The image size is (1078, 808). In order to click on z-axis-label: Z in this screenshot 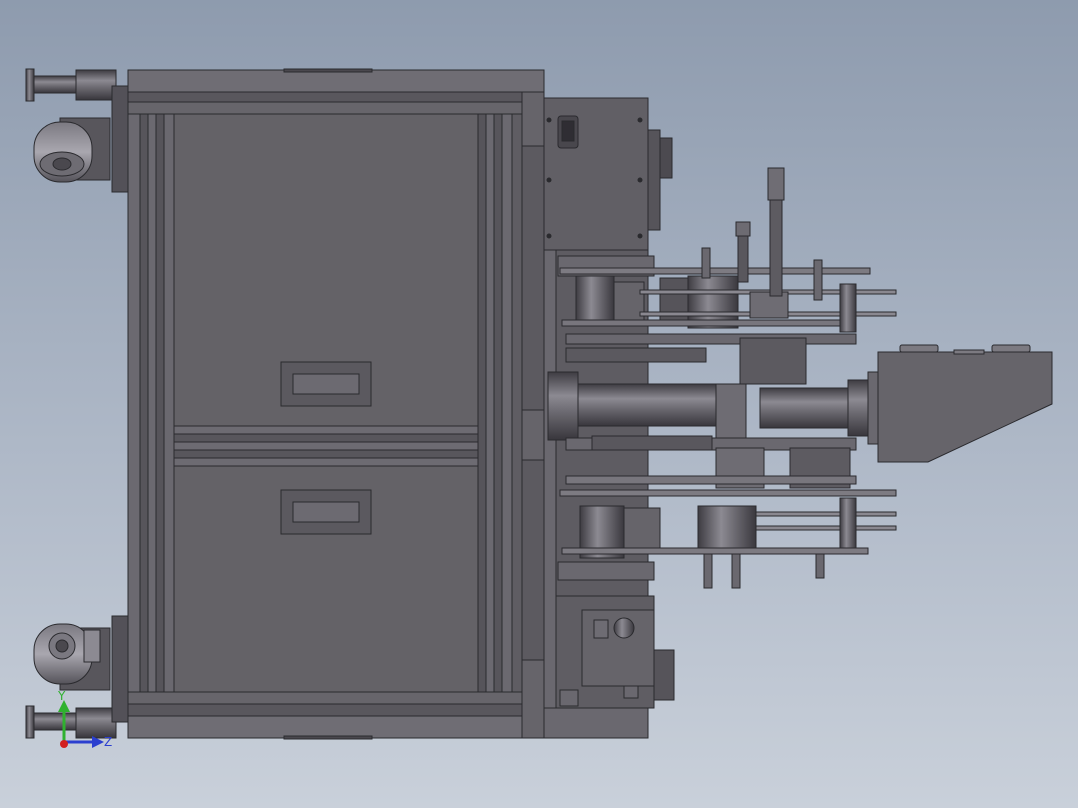, I will do `click(108, 742)`.